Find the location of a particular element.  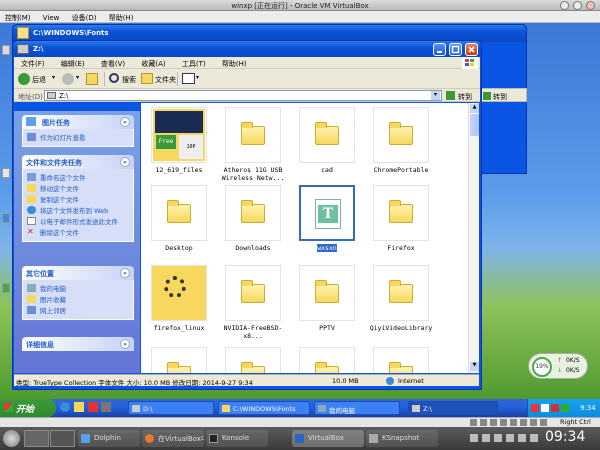

kde-volume-icon is located at coordinates (510, 438).